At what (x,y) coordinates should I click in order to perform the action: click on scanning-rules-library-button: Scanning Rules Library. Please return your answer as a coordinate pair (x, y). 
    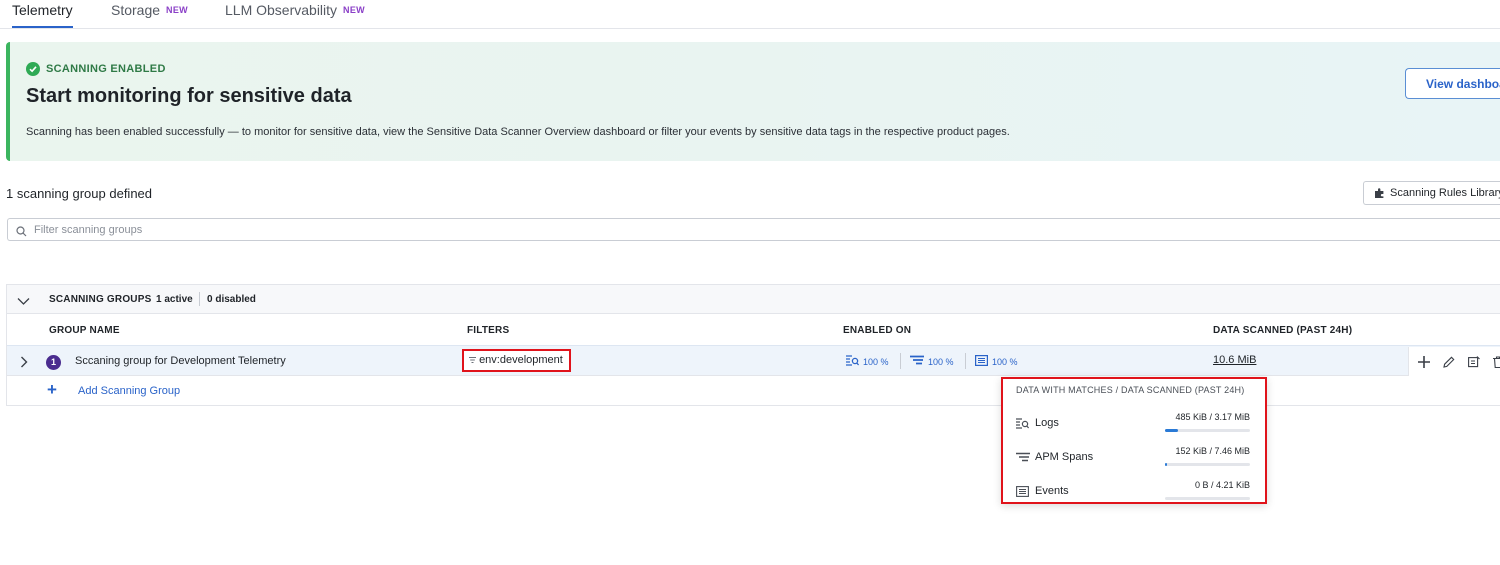
    Looking at the image, I should click on (1431, 193).